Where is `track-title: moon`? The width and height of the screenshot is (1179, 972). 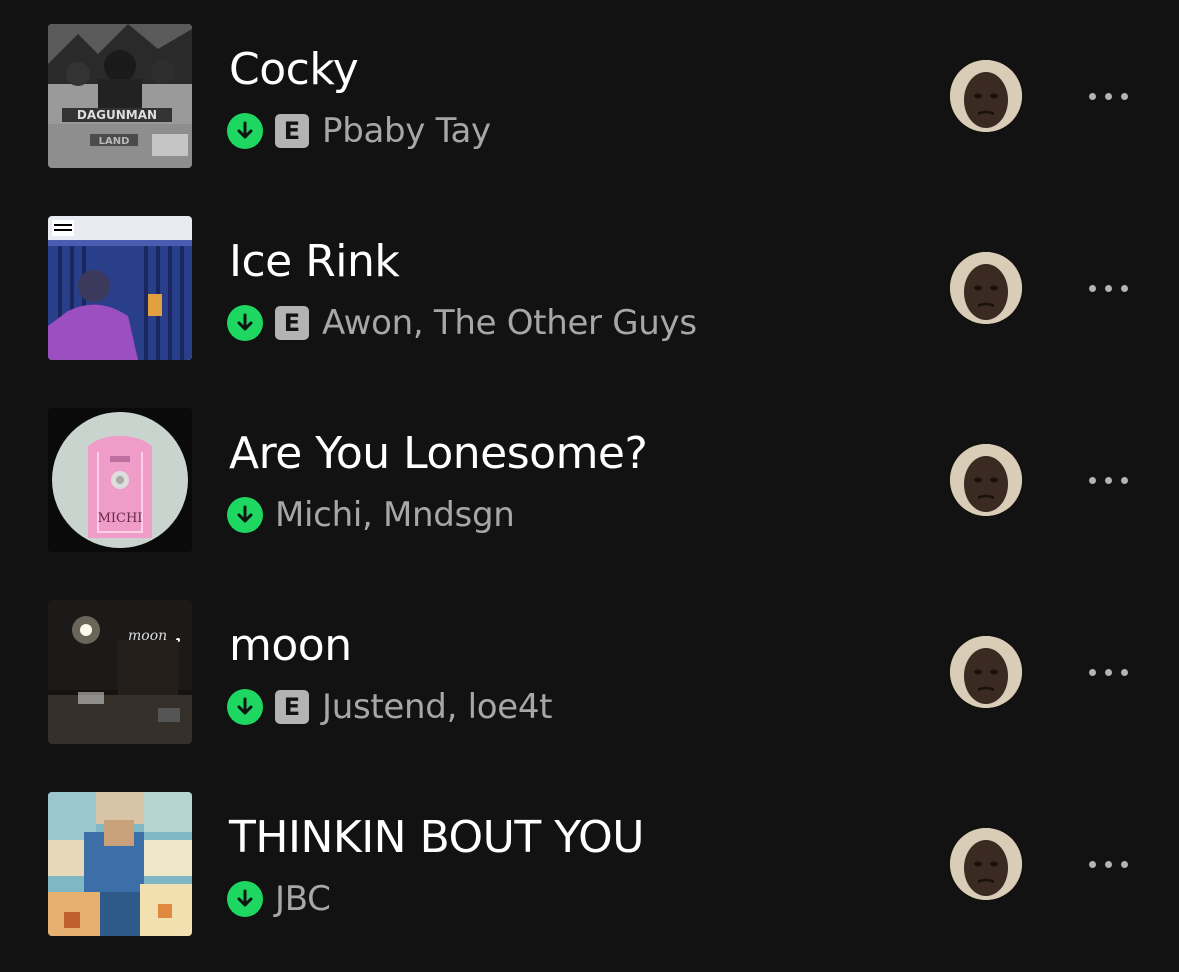
track-title: moon is located at coordinates (290, 645).